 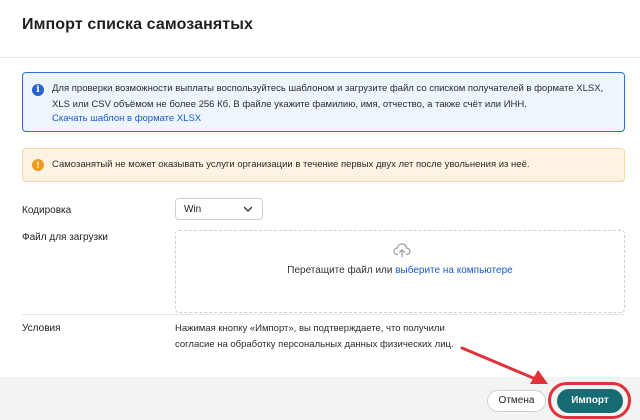 What do you see at coordinates (320, 29) in the screenshot?
I see `dialog-header: Импорт списка самозанятых` at bounding box center [320, 29].